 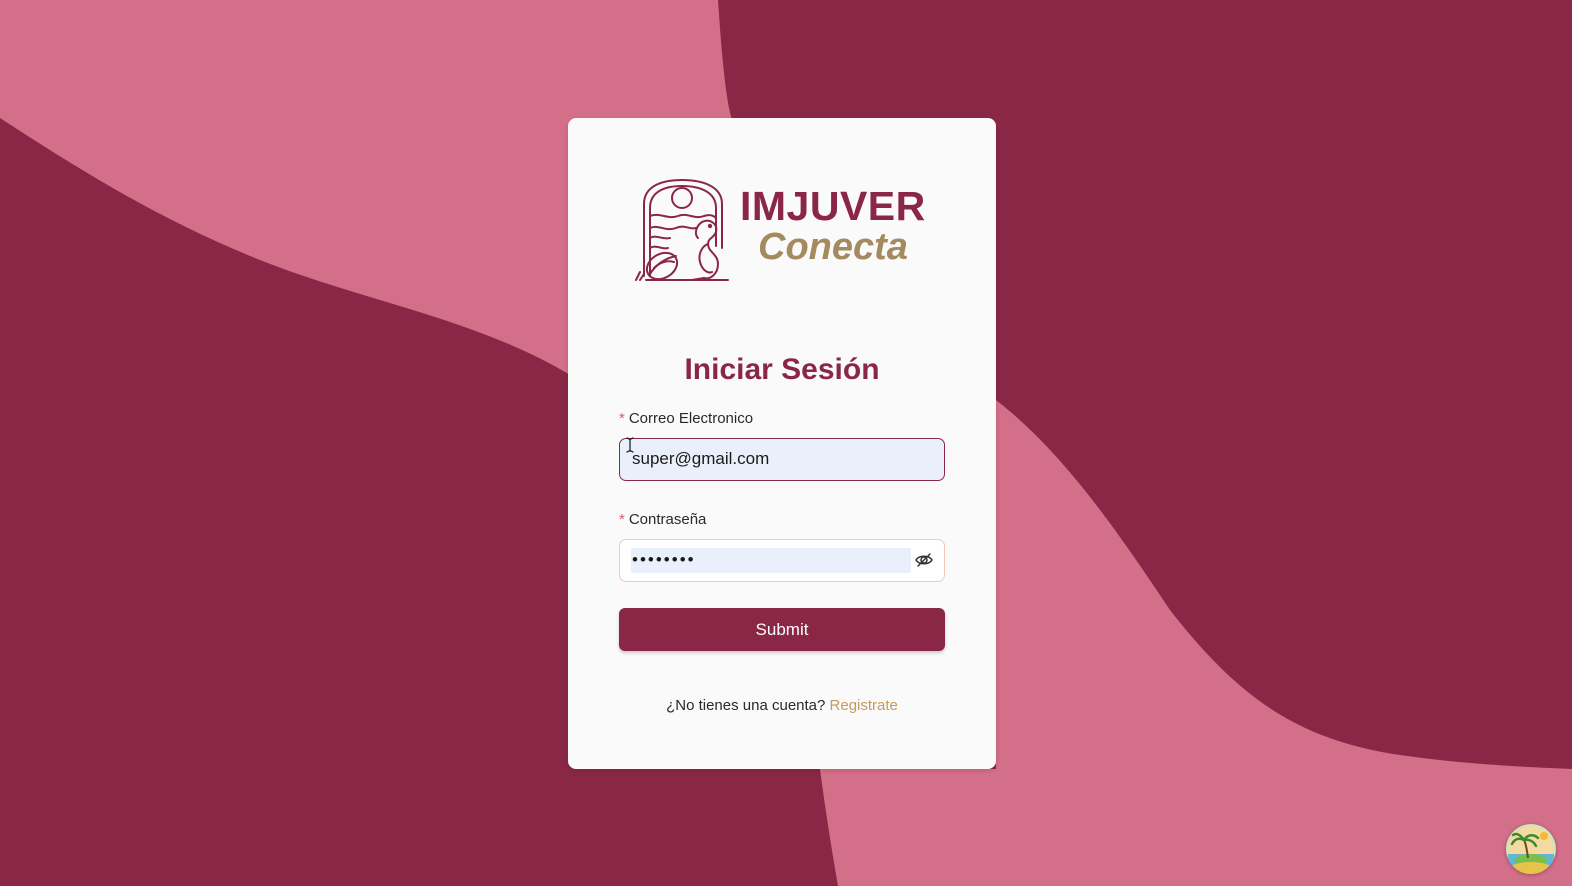 I want to click on register-link: Registrate, so click(x=864, y=705).